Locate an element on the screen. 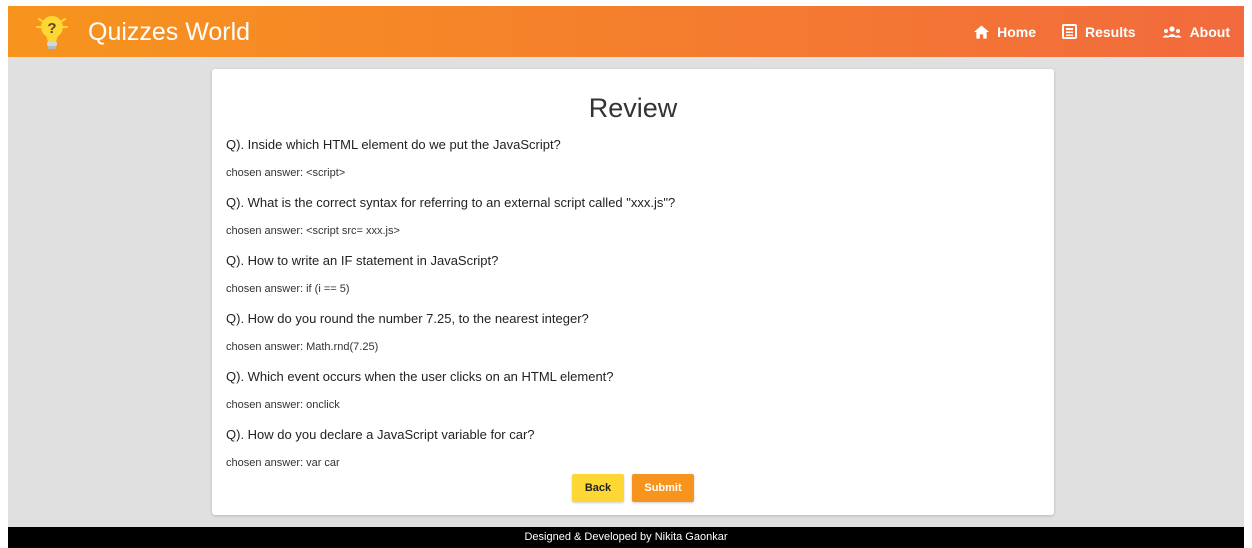  brand-title: Quizzes World is located at coordinates (169, 32).